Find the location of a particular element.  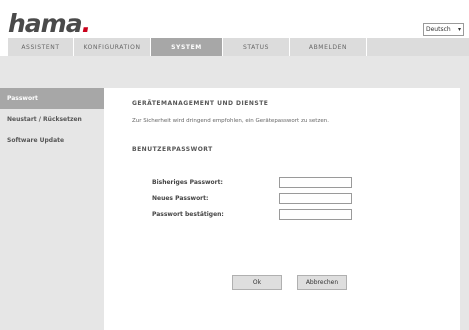

logo-text: hama is located at coordinates (45, 23).